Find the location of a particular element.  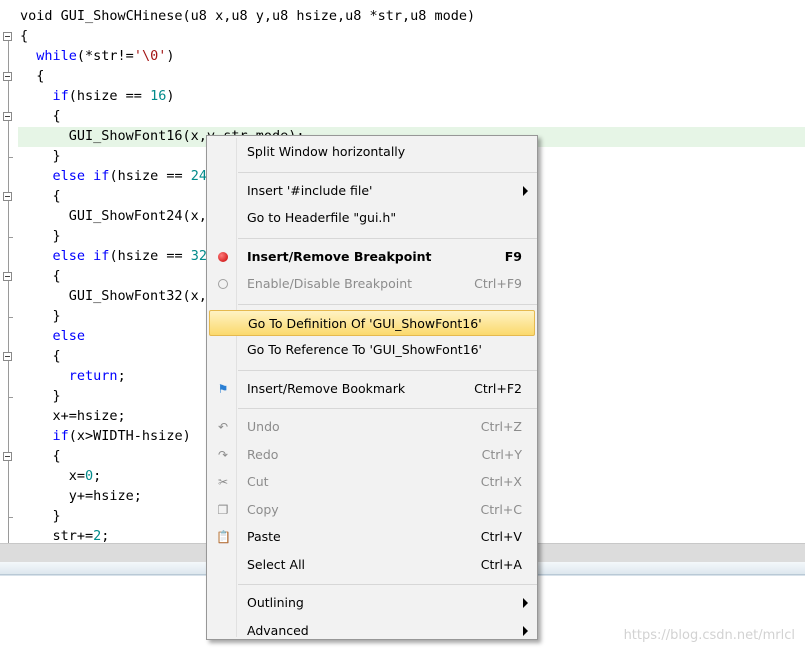

menu-item-select-all: Select All Ctrl+A is located at coordinates (372, 565).